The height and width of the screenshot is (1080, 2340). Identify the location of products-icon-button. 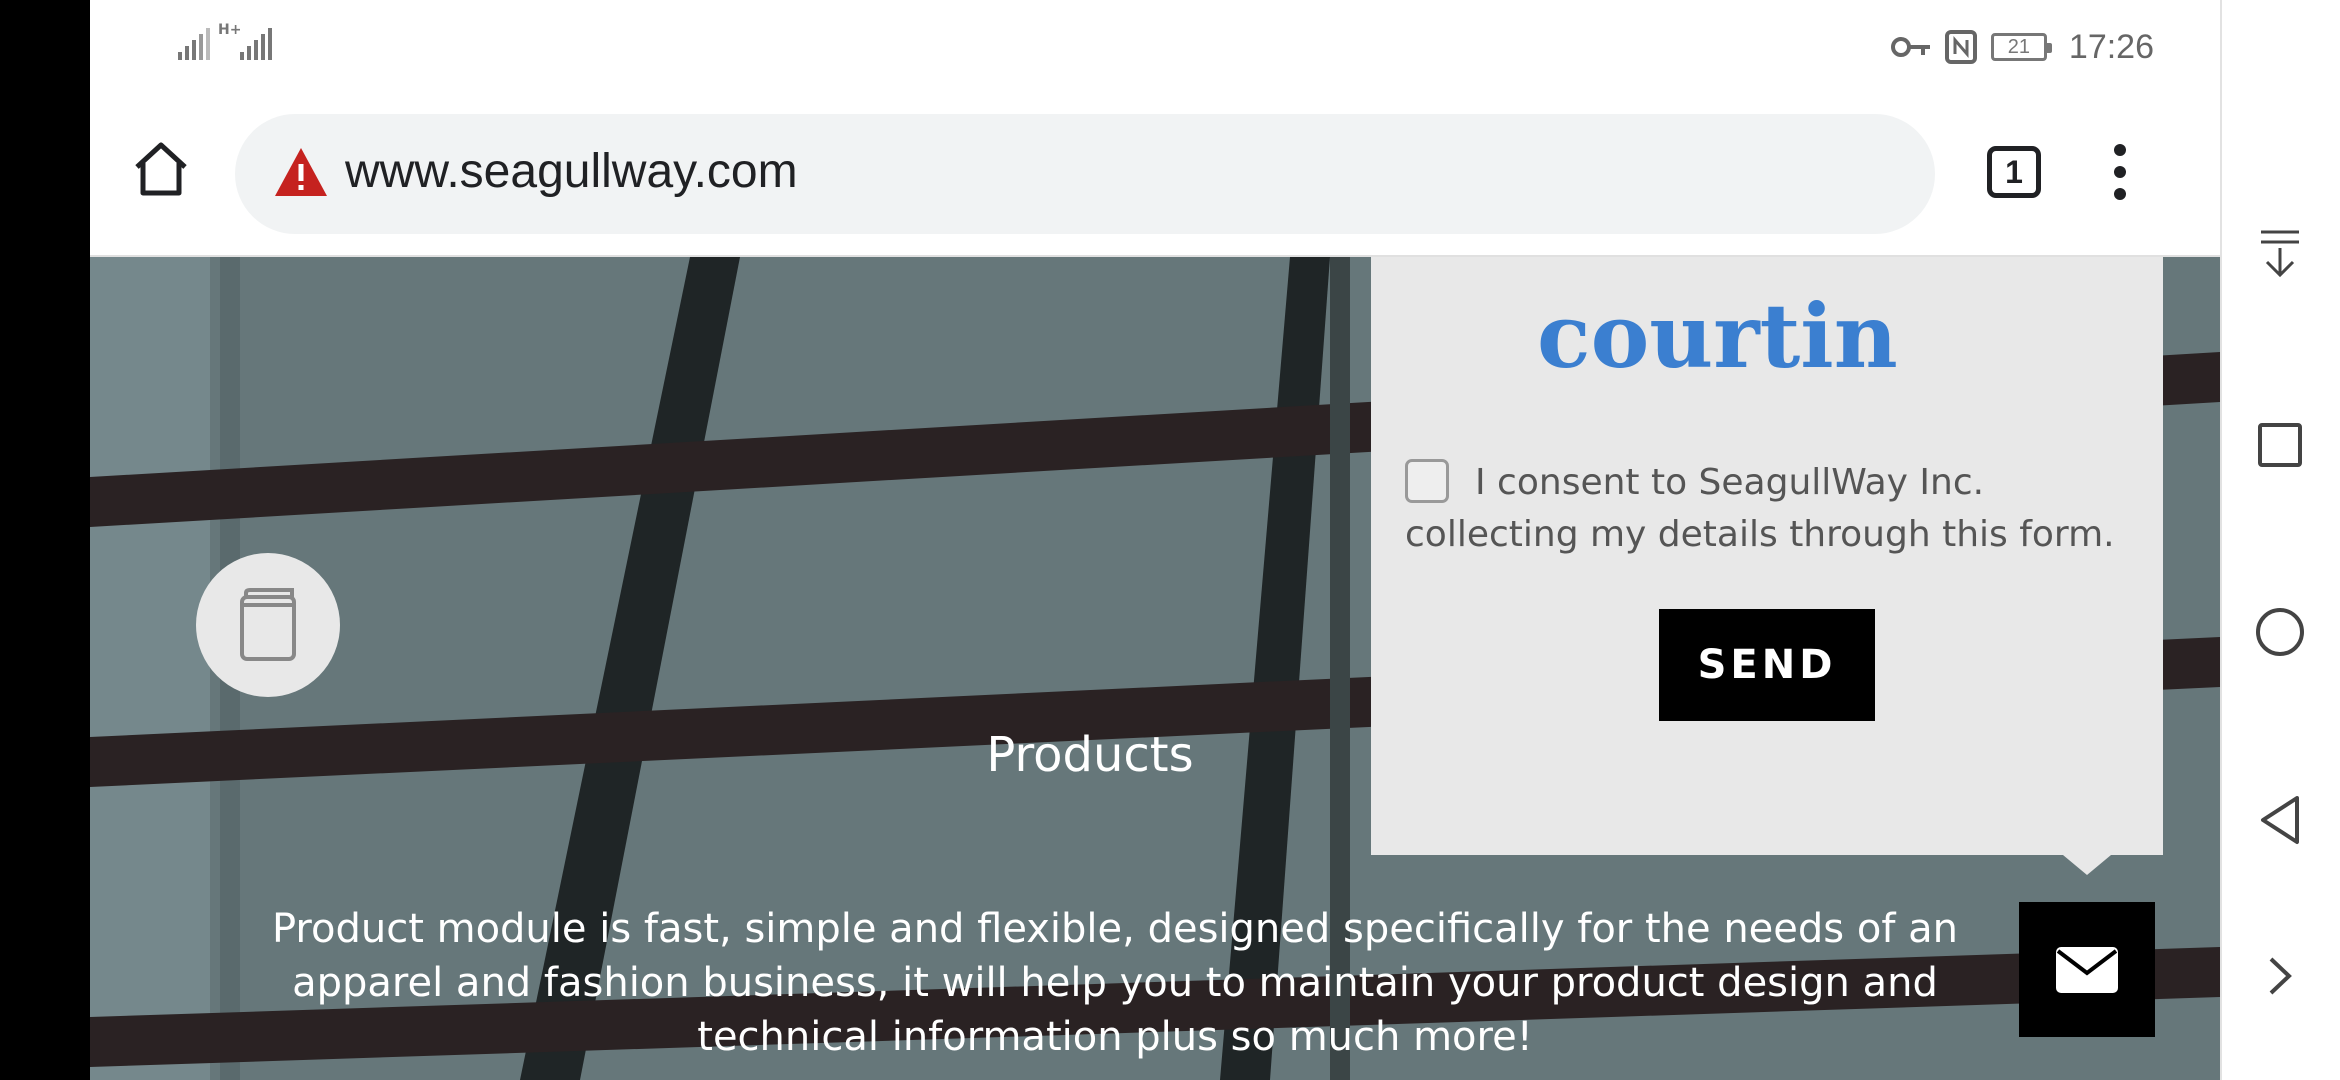
(268, 625).